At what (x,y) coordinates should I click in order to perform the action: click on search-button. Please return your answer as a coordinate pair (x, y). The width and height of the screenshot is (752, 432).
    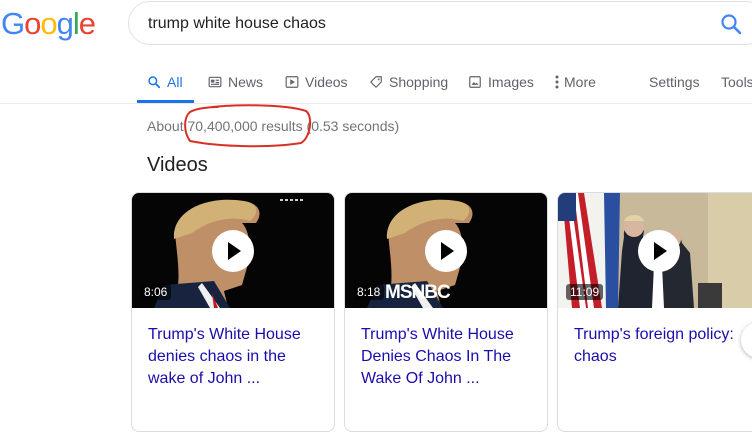
    Looking at the image, I should click on (731, 24).